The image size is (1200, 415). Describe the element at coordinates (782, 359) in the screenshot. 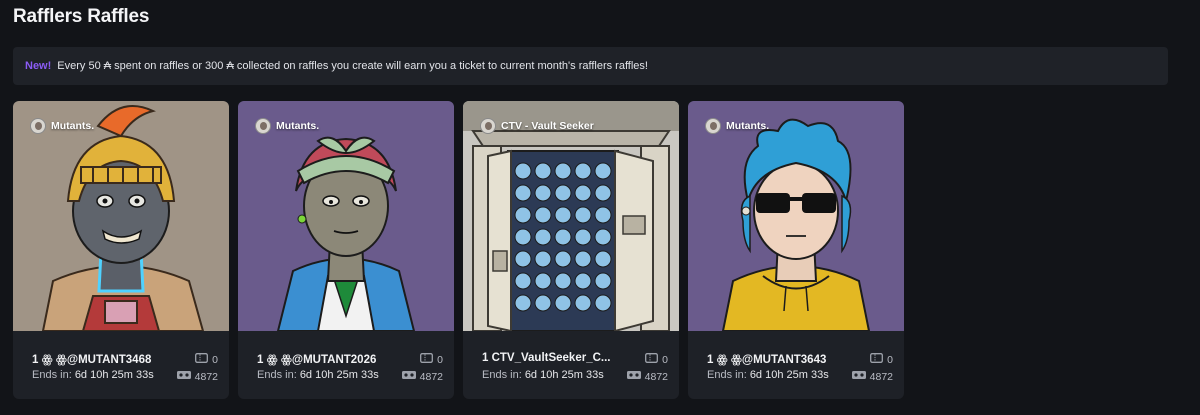

I see `raffle-name: 1 ꙮ ꙮ@MUTANT3643` at that location.